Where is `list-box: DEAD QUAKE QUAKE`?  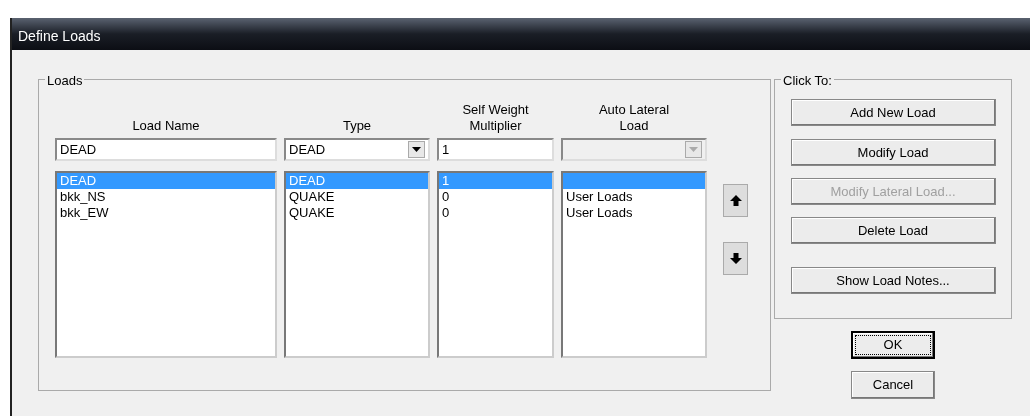
list-box: DEAD QUAKE QUAKE is located at coordinates (357, 264).